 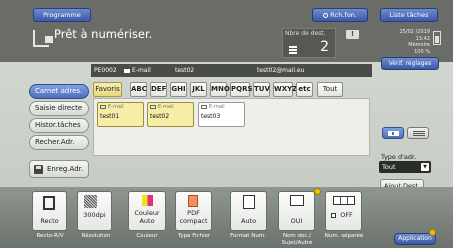 What do you see at coordinates (249, 202) in the screenshot?
I see `page-icon` at bounding box center [249, 202].